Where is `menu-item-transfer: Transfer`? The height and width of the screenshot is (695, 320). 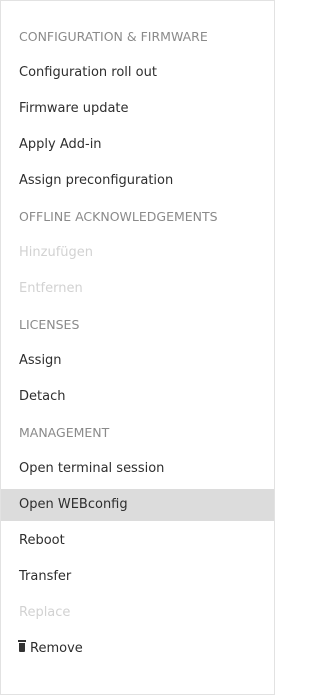 menu-item-transfer: Transfer is located at coordinates (137, 577).